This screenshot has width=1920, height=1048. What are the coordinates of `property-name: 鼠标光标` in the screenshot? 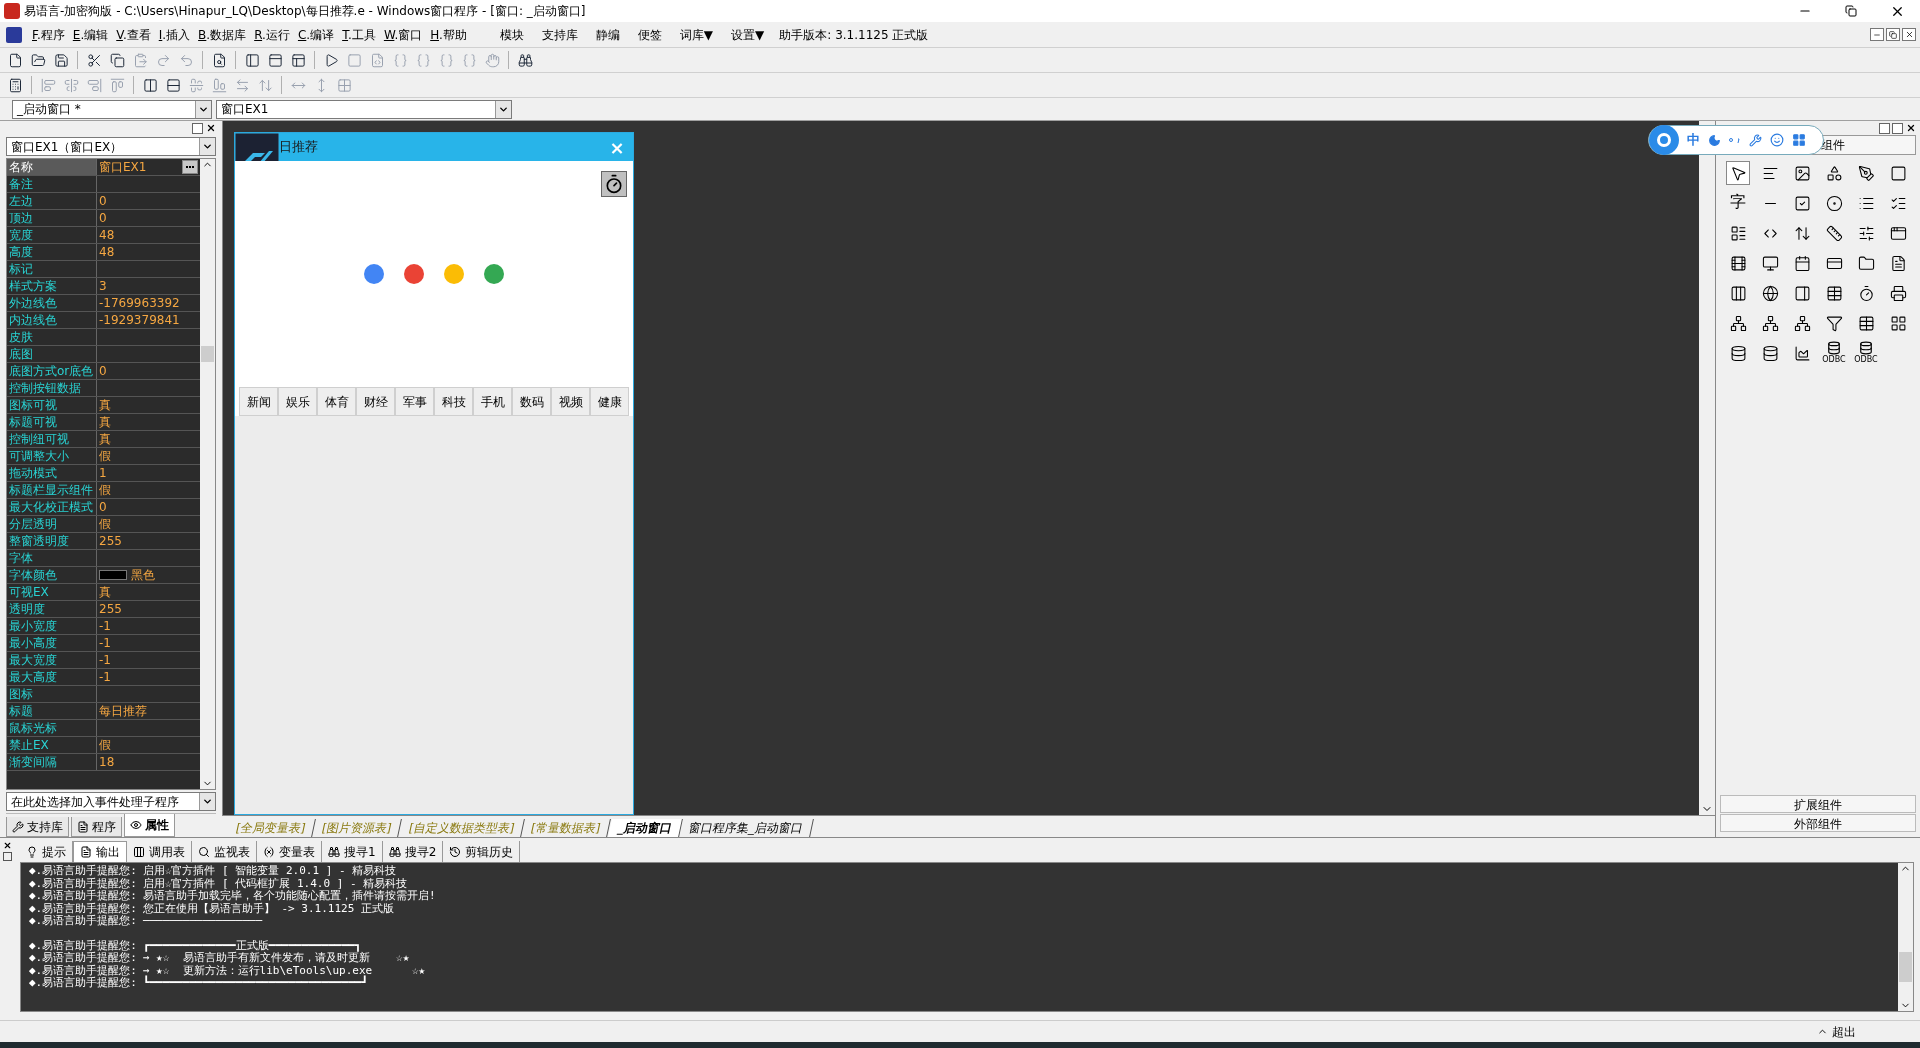 It's located at (52, 728).